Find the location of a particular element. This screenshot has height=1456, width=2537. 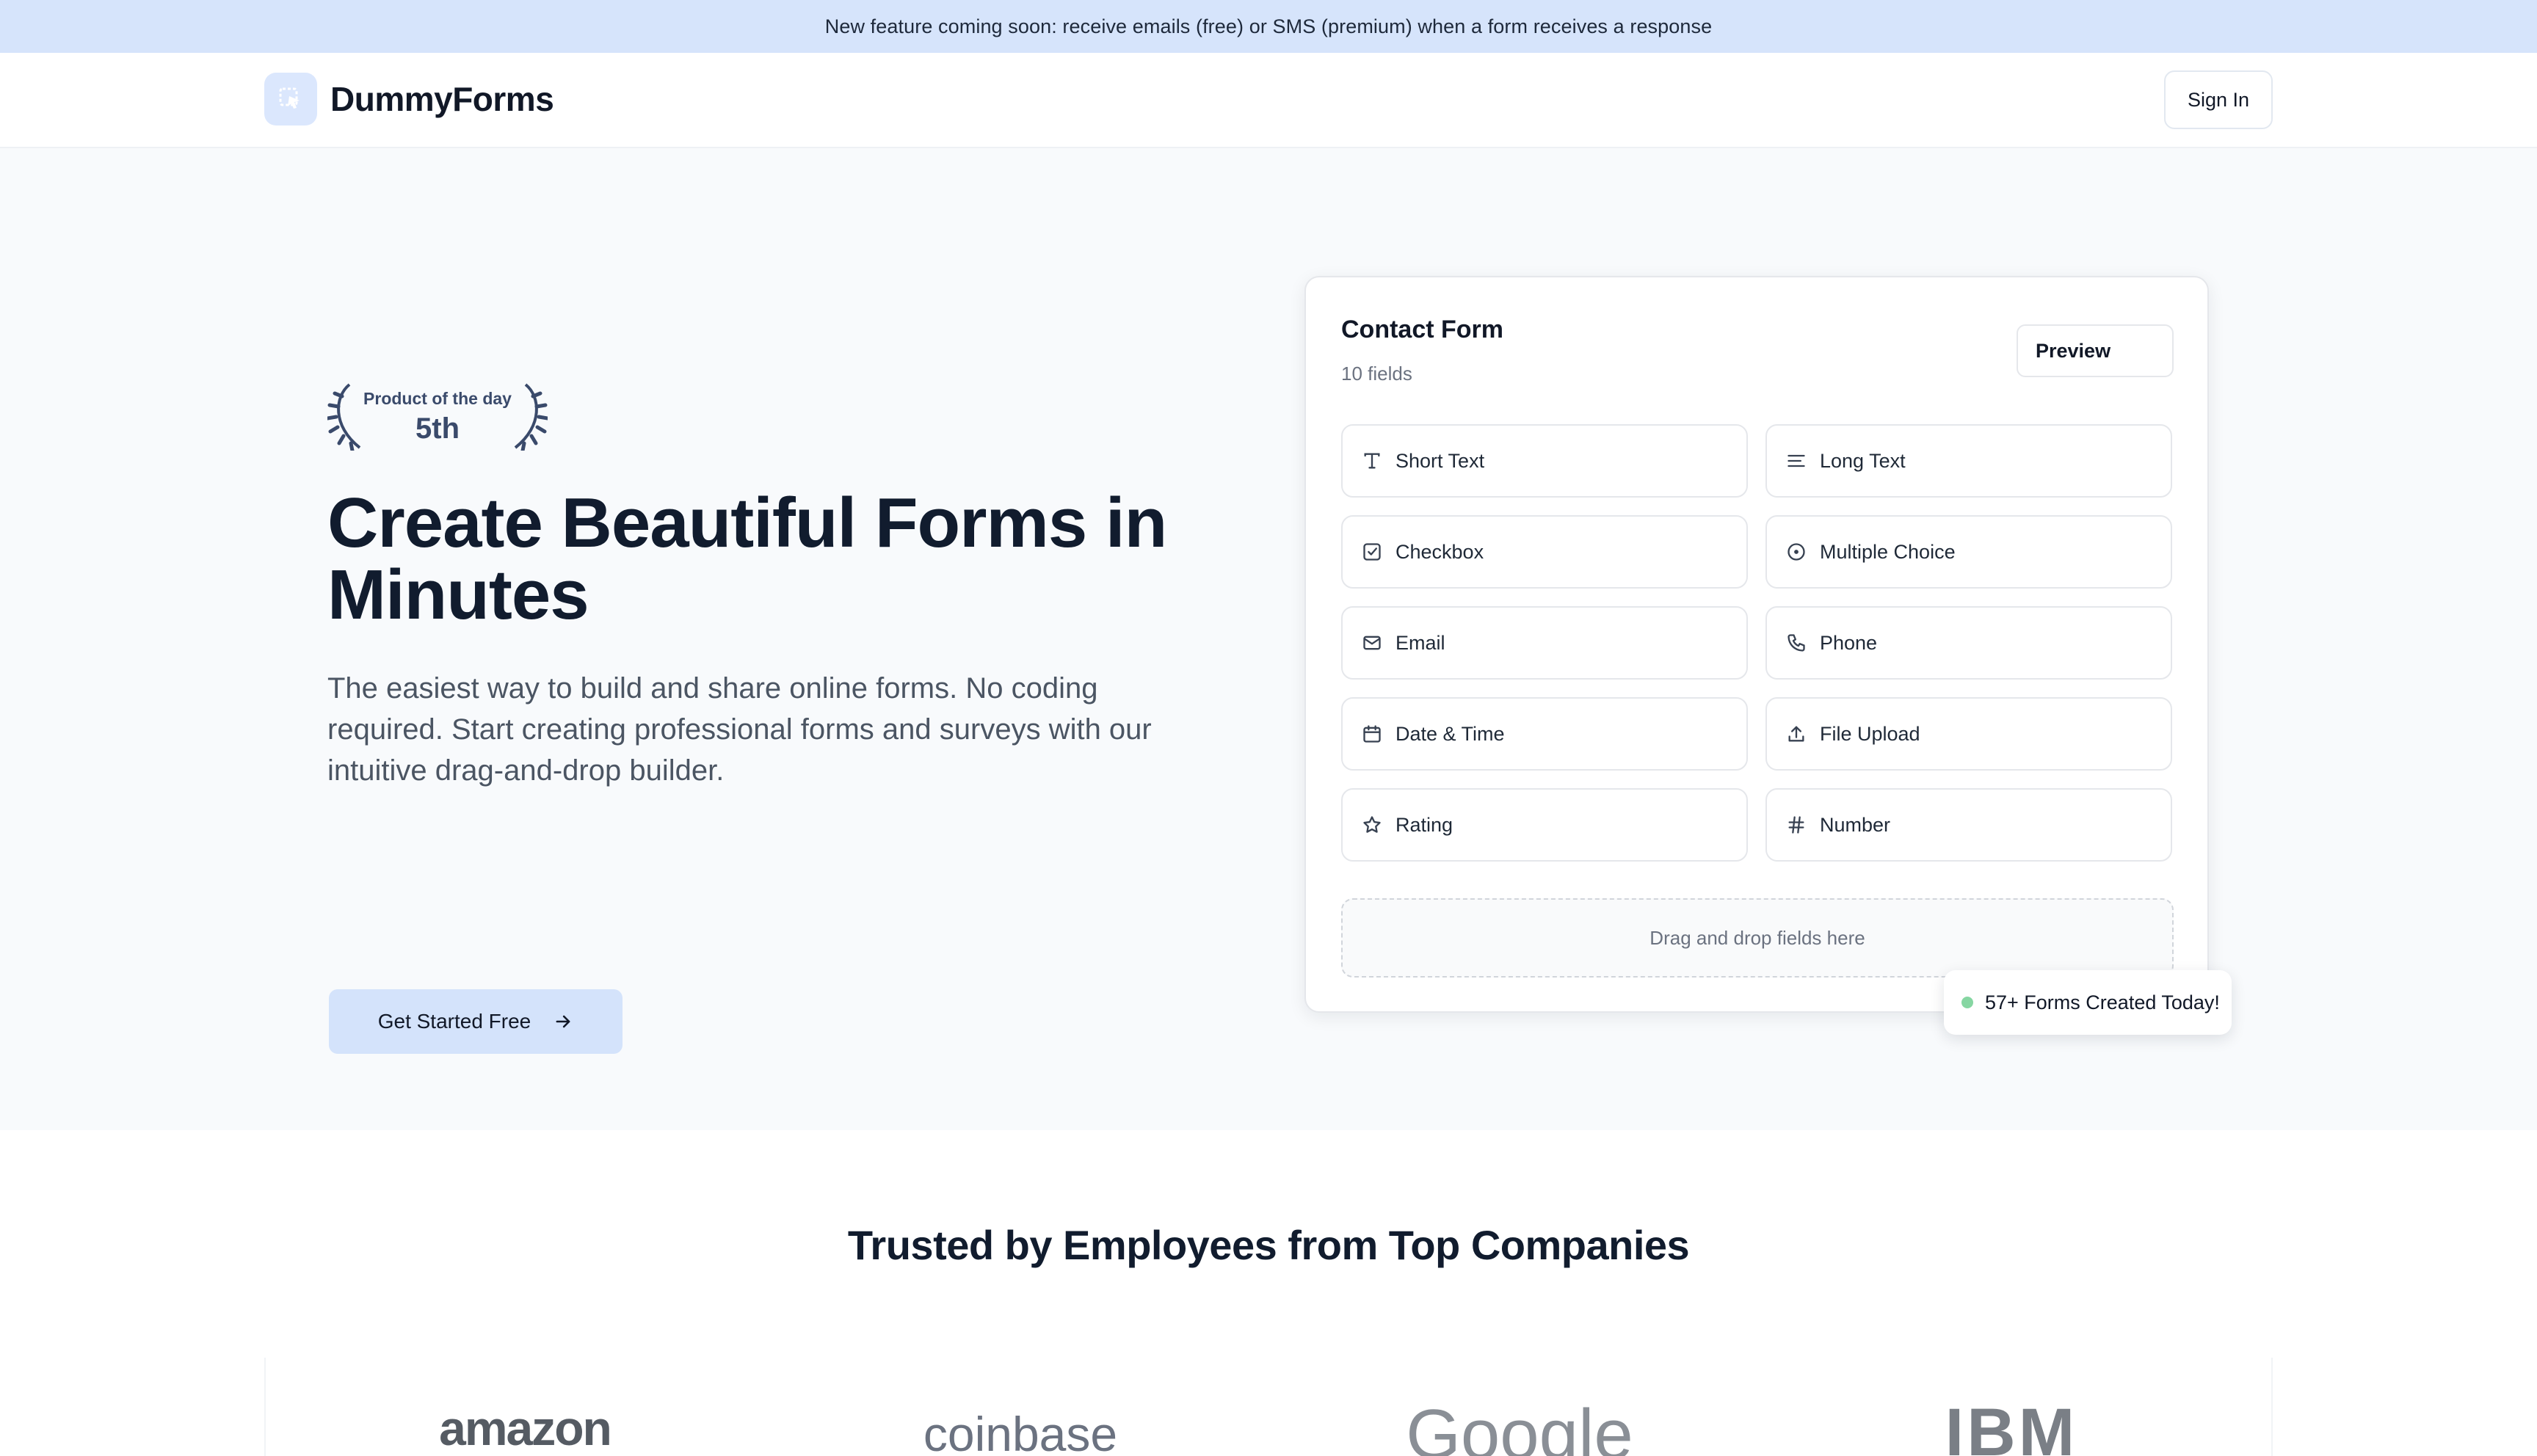

brand-logo: DummyForms is located at coordinates (409, 99).